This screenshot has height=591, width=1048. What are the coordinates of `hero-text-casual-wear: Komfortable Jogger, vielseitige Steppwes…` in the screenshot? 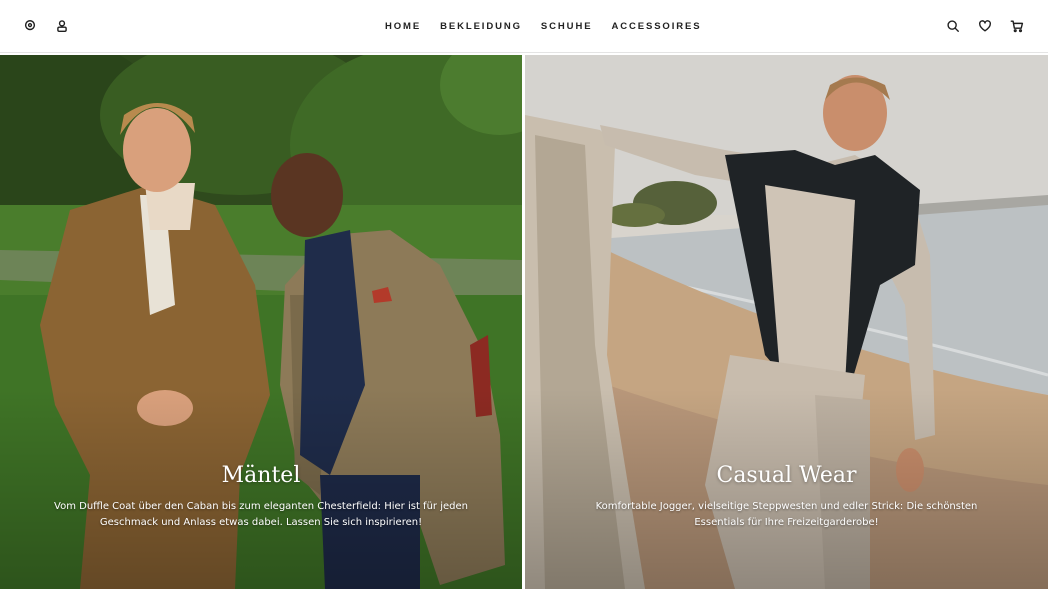 It's located at (786, 514).